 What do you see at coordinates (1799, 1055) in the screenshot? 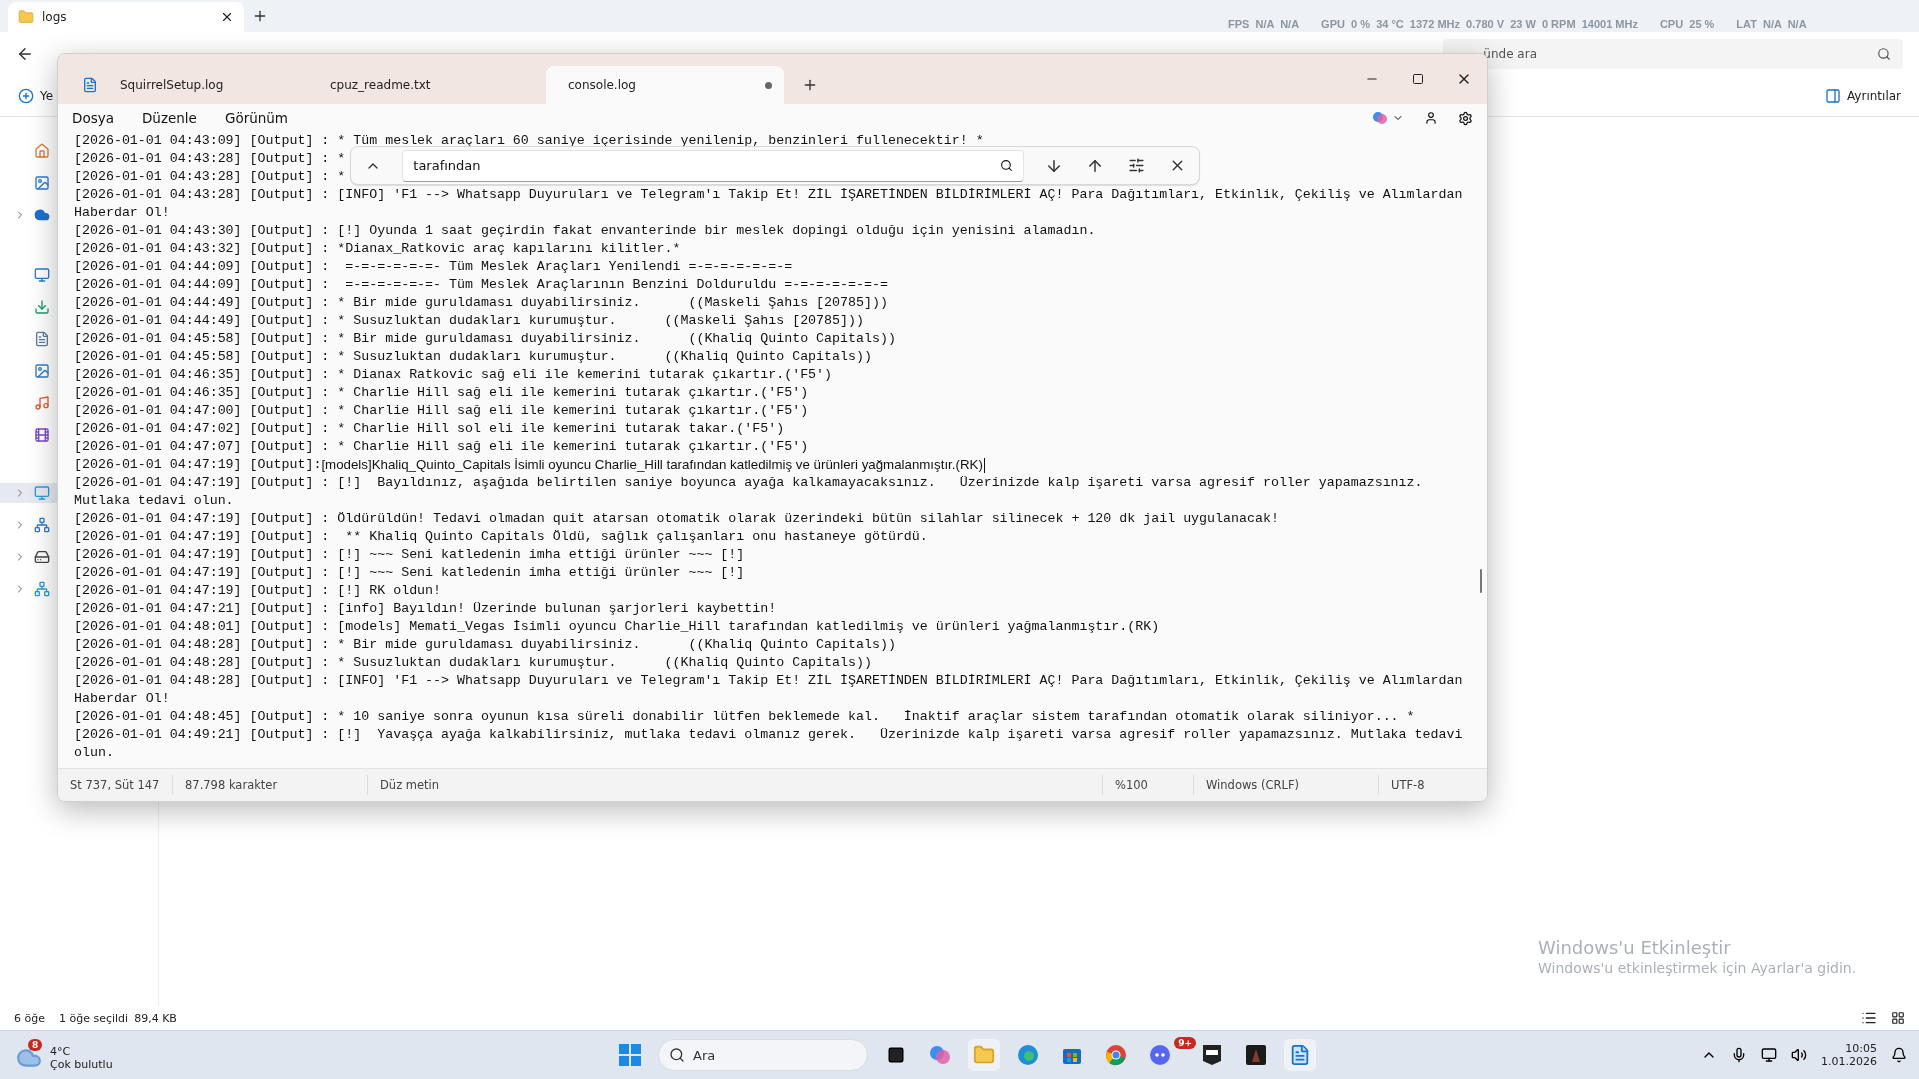
I see `volume-icon` at bounding box center [1799, 1055].